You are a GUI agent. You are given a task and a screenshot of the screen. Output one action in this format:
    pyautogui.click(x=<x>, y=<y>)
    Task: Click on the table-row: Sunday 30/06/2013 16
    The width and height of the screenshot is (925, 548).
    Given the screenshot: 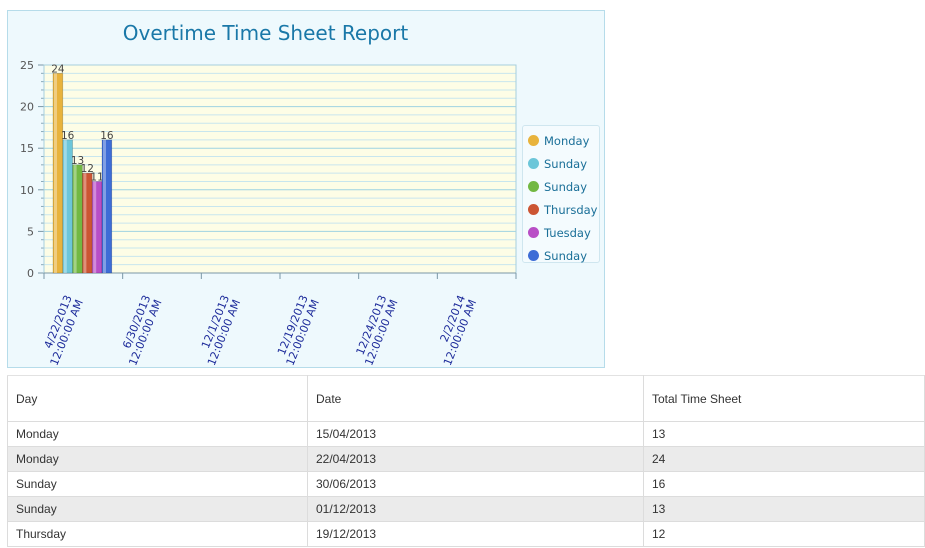 What is the action you would take?
    pyautogui.click(x=466, y=484)
    